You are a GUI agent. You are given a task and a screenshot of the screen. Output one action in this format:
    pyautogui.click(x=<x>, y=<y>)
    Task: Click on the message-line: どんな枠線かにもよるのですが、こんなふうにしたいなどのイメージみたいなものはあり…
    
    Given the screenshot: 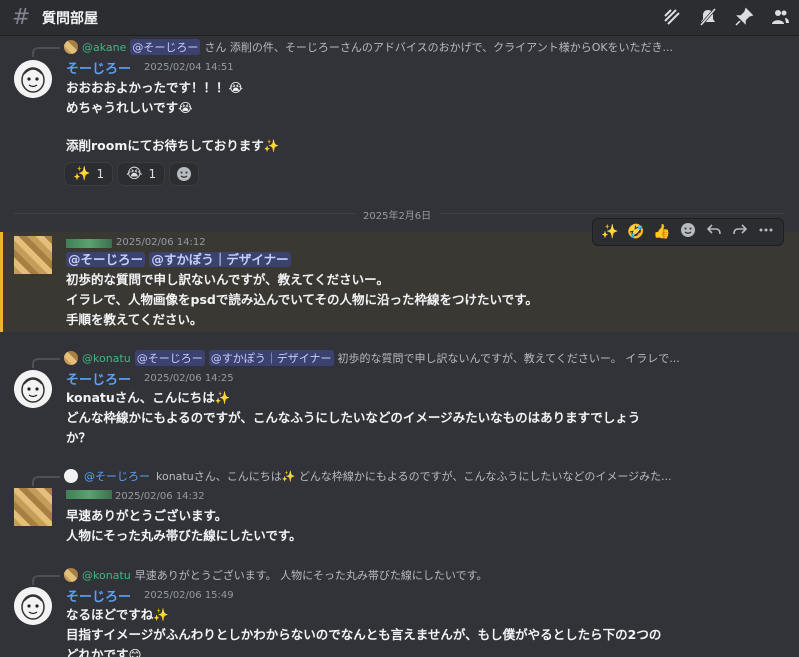 What is the action you would take?
    pyautogui.click(x=353, y=417)
    